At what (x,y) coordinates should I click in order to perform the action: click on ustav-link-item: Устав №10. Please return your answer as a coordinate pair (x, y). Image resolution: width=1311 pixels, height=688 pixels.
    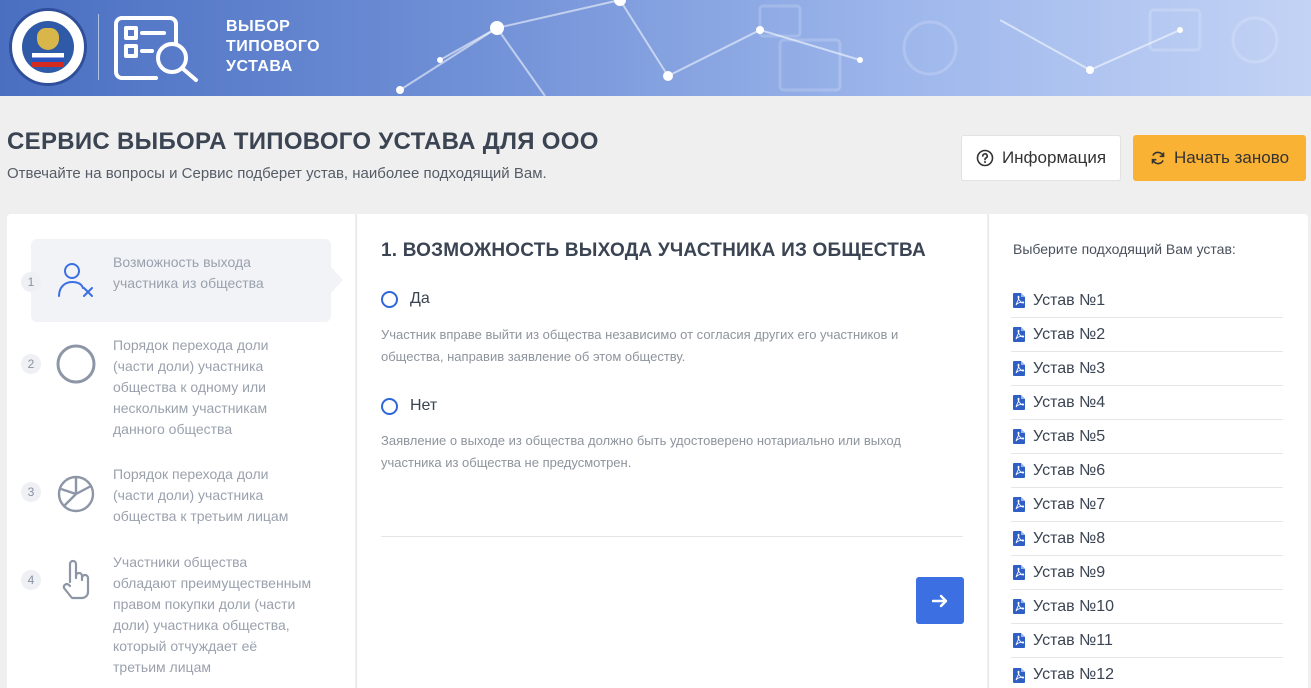
    Looking at the image, I should click on (1147, 607).